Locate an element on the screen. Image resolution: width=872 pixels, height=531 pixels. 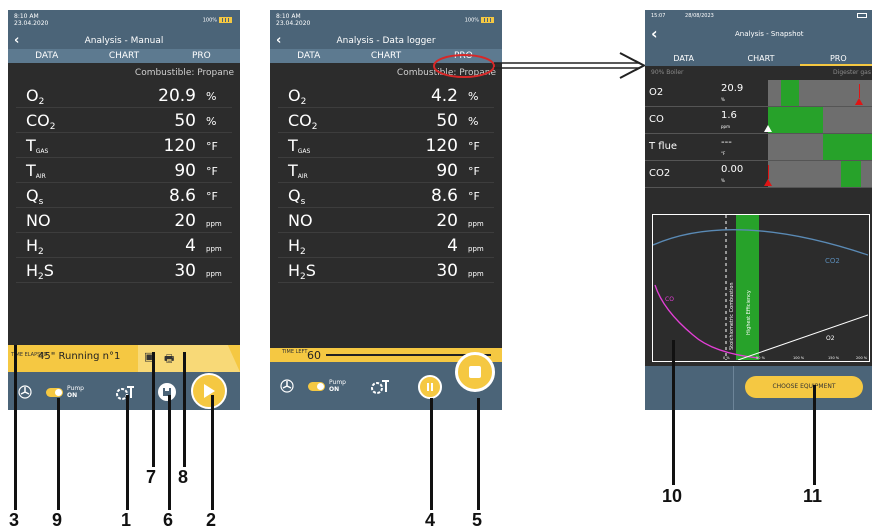
pro-tab-arrow is located at coordinates (540, 65).